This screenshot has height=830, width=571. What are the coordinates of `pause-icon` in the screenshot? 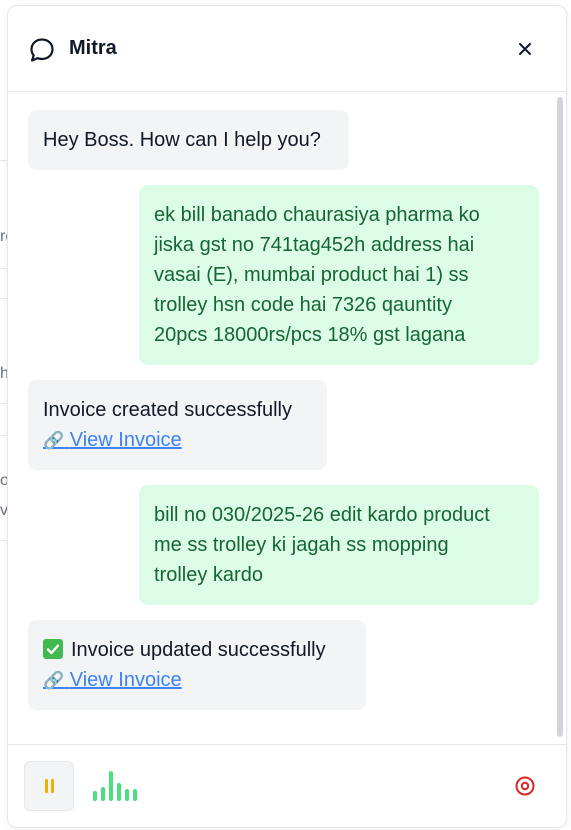 It's located at (49, 786).